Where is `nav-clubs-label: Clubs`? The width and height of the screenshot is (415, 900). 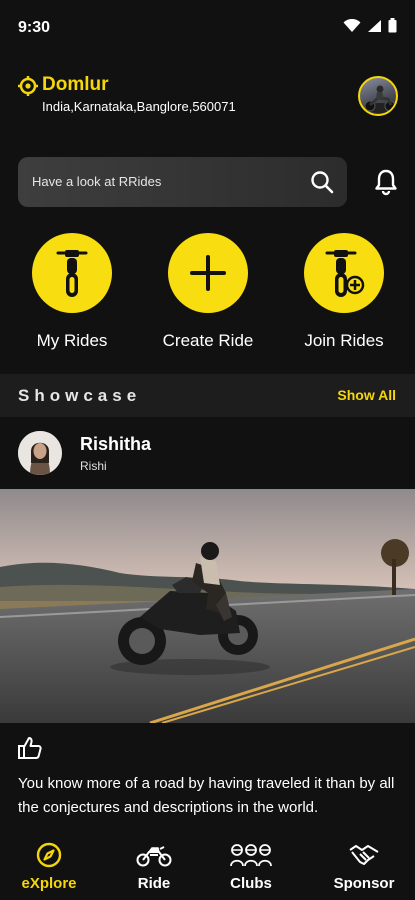 nav-clubs-label: Clubs is located at coordinates (251, 883).